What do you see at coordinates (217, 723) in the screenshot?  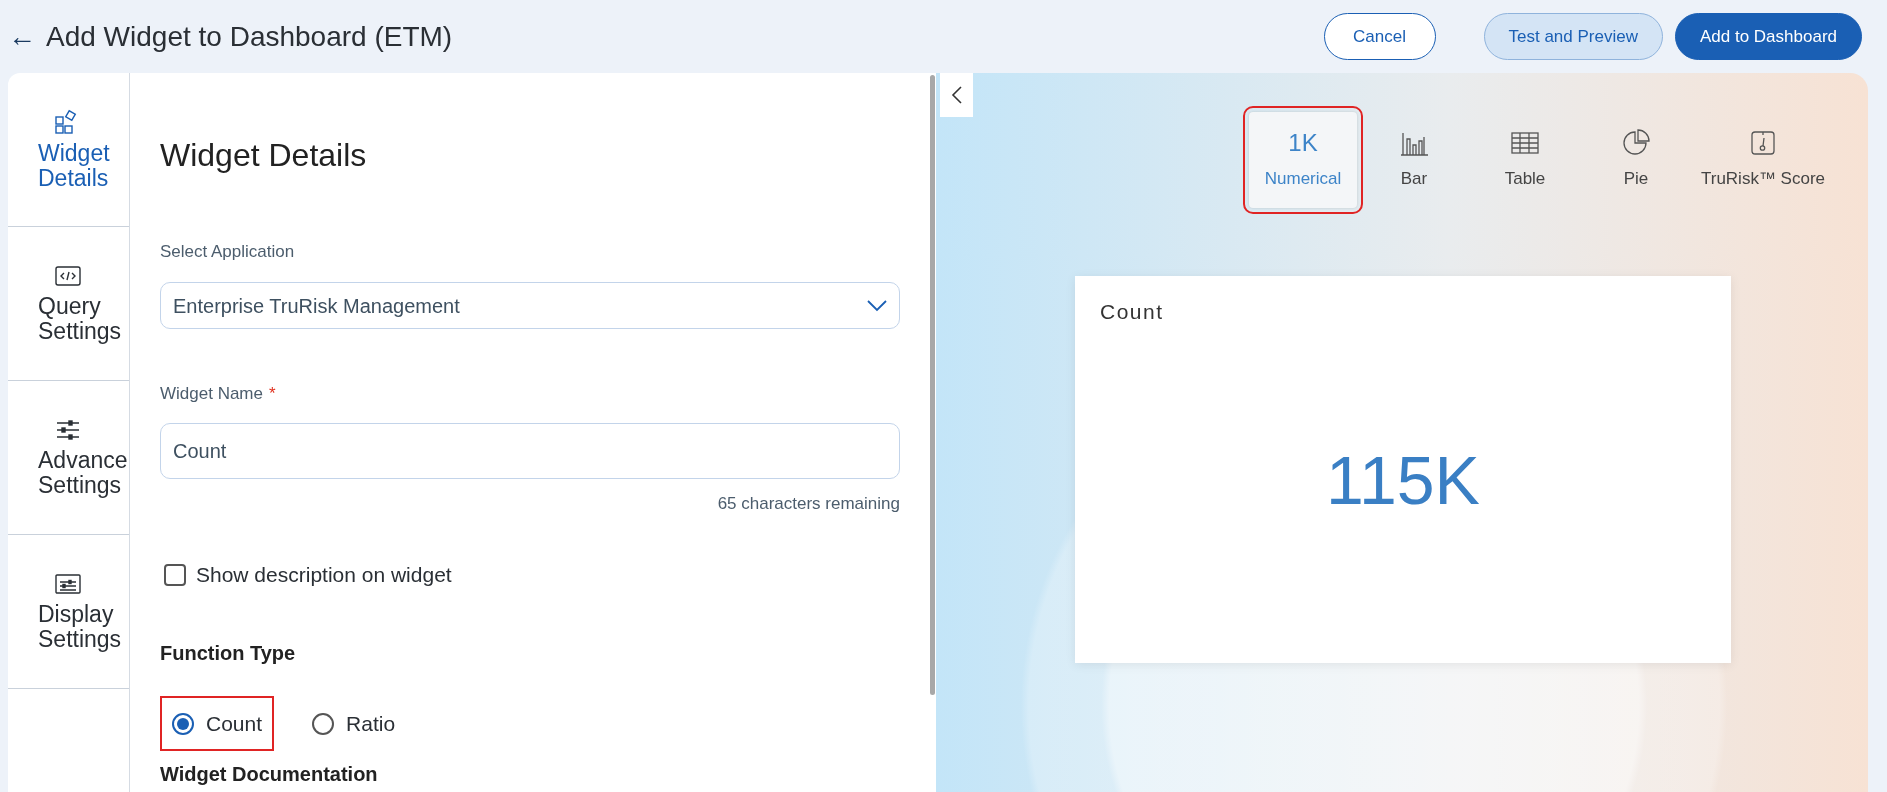 I see `radio-option: Count` at bounding box center [217, 723].